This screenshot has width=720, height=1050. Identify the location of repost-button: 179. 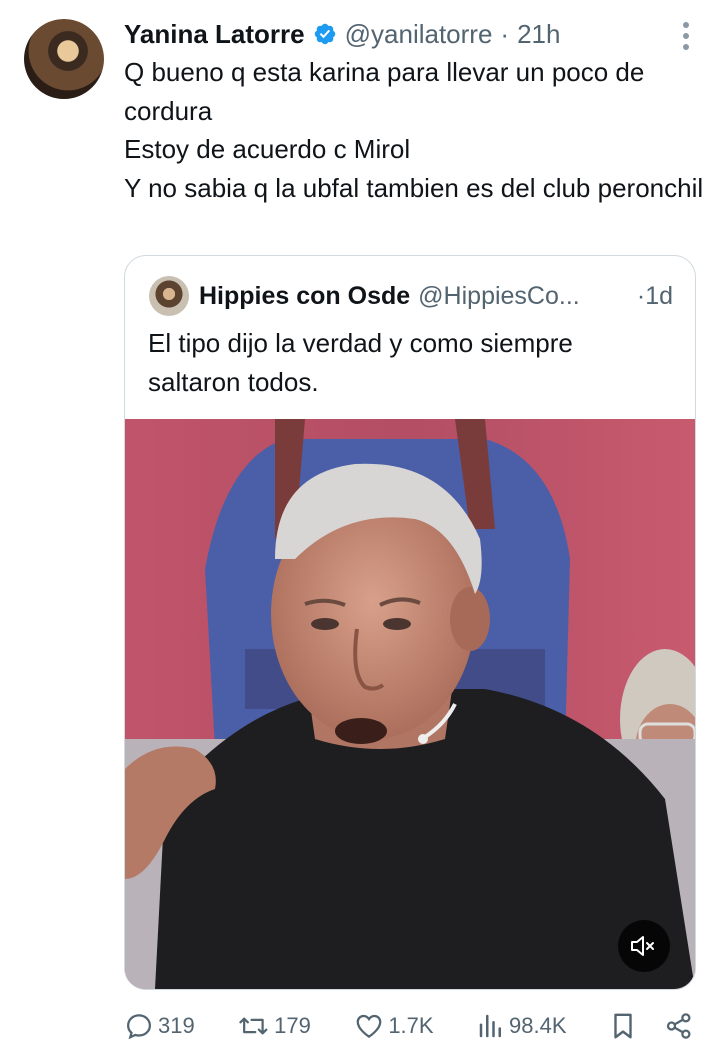
(274, 1026).